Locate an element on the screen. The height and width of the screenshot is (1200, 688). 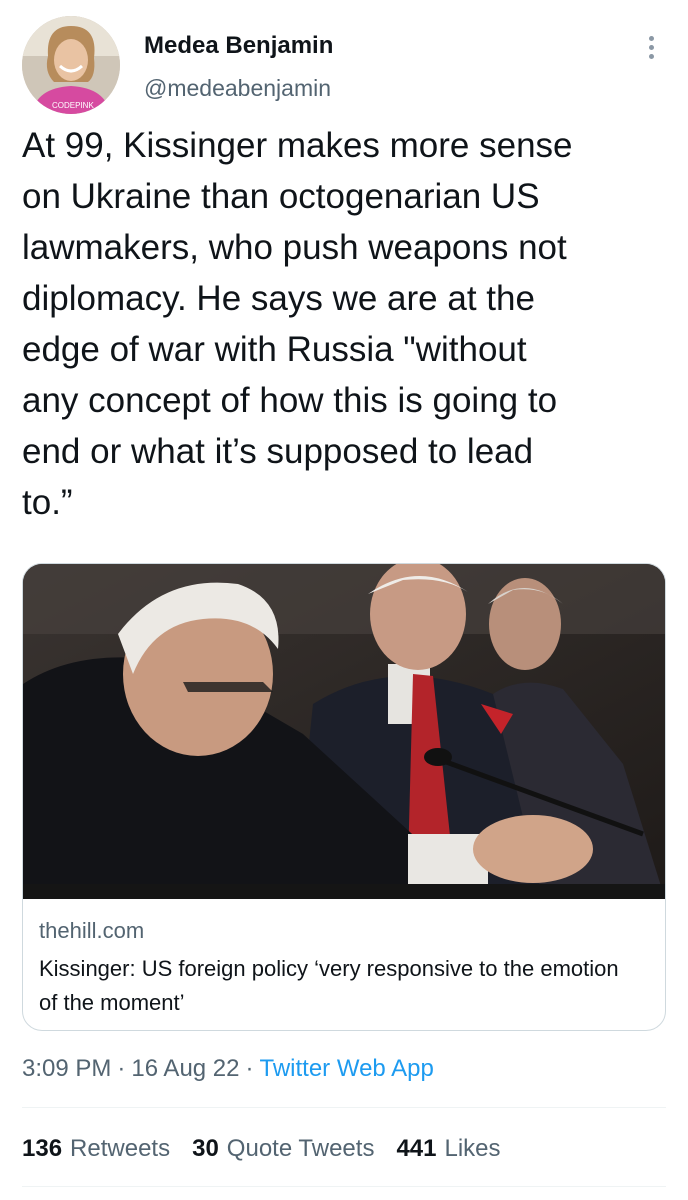
retweets-stat: 136 Retweets is located at coordinates (96, 1149).